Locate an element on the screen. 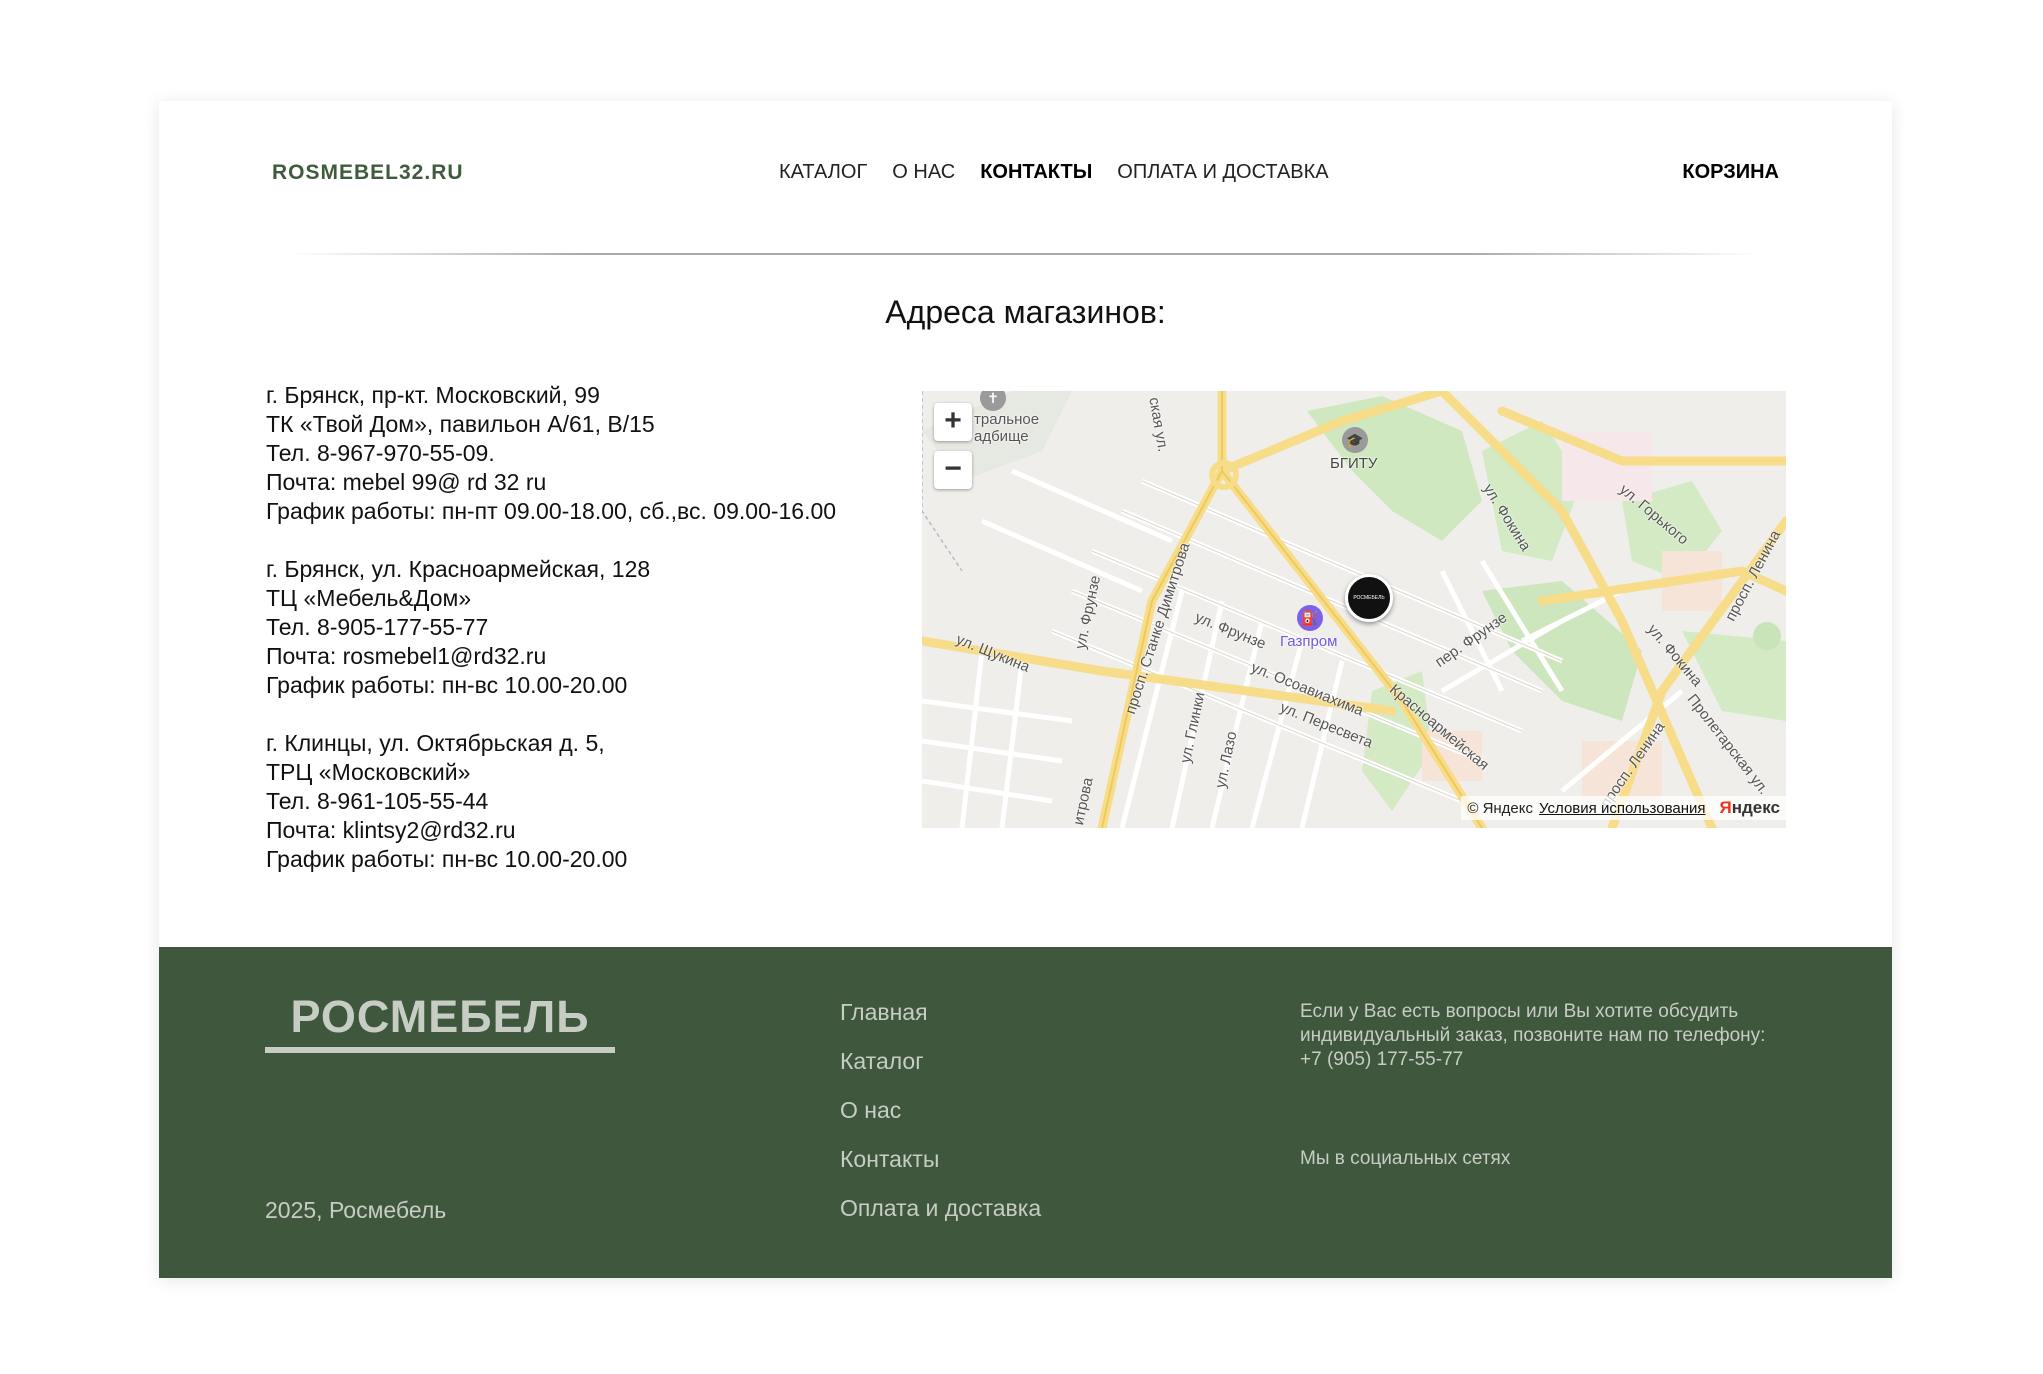 Image resolution: width=2043 pixels, height=1374 pixels. map-zoom-in-button: + is located at coordinates (953, 422).